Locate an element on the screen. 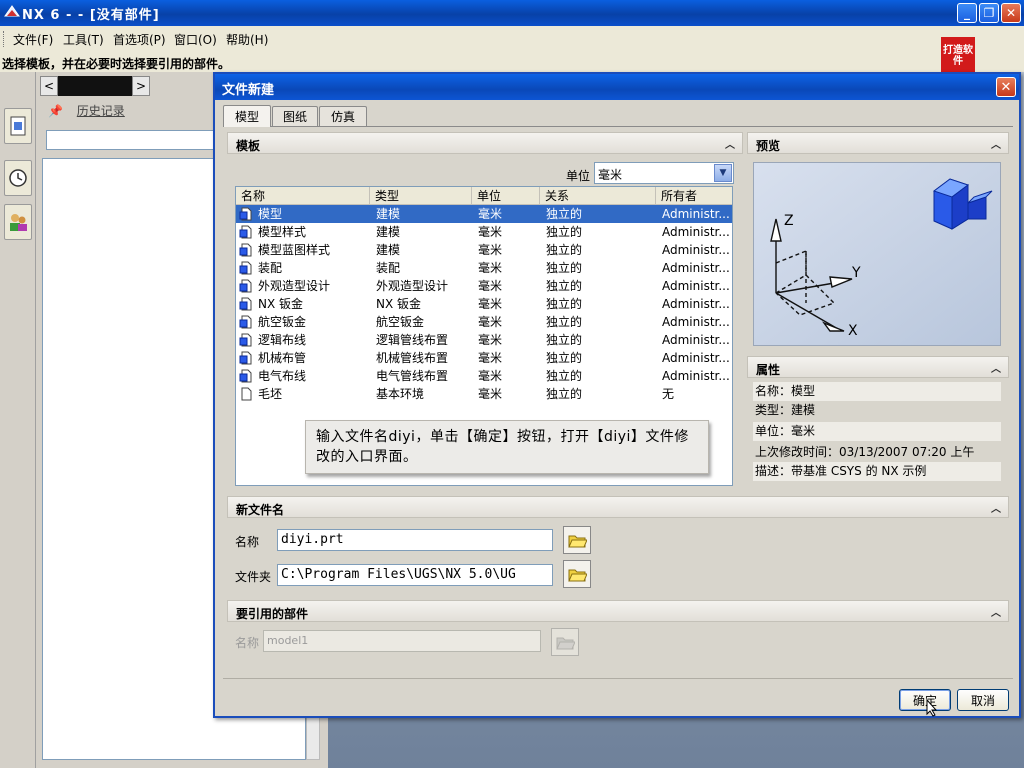 The height and width of the screenshot is (768, 1024). tab-simulation-label: 仿真 is located at coordinates (342, 117).